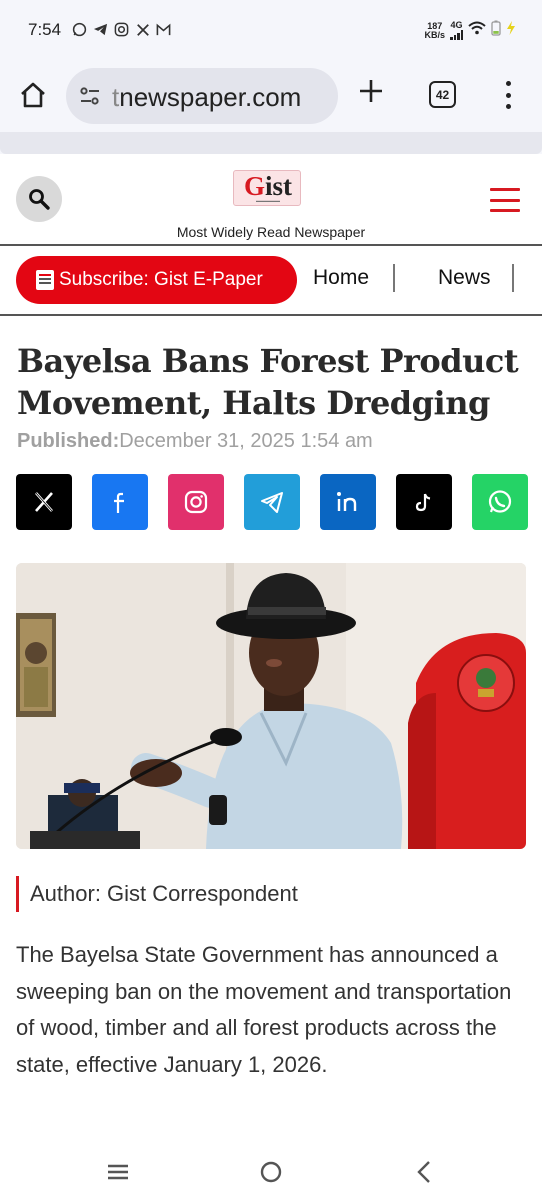  I want to click on nav-link-news: News, so click(464, 278).